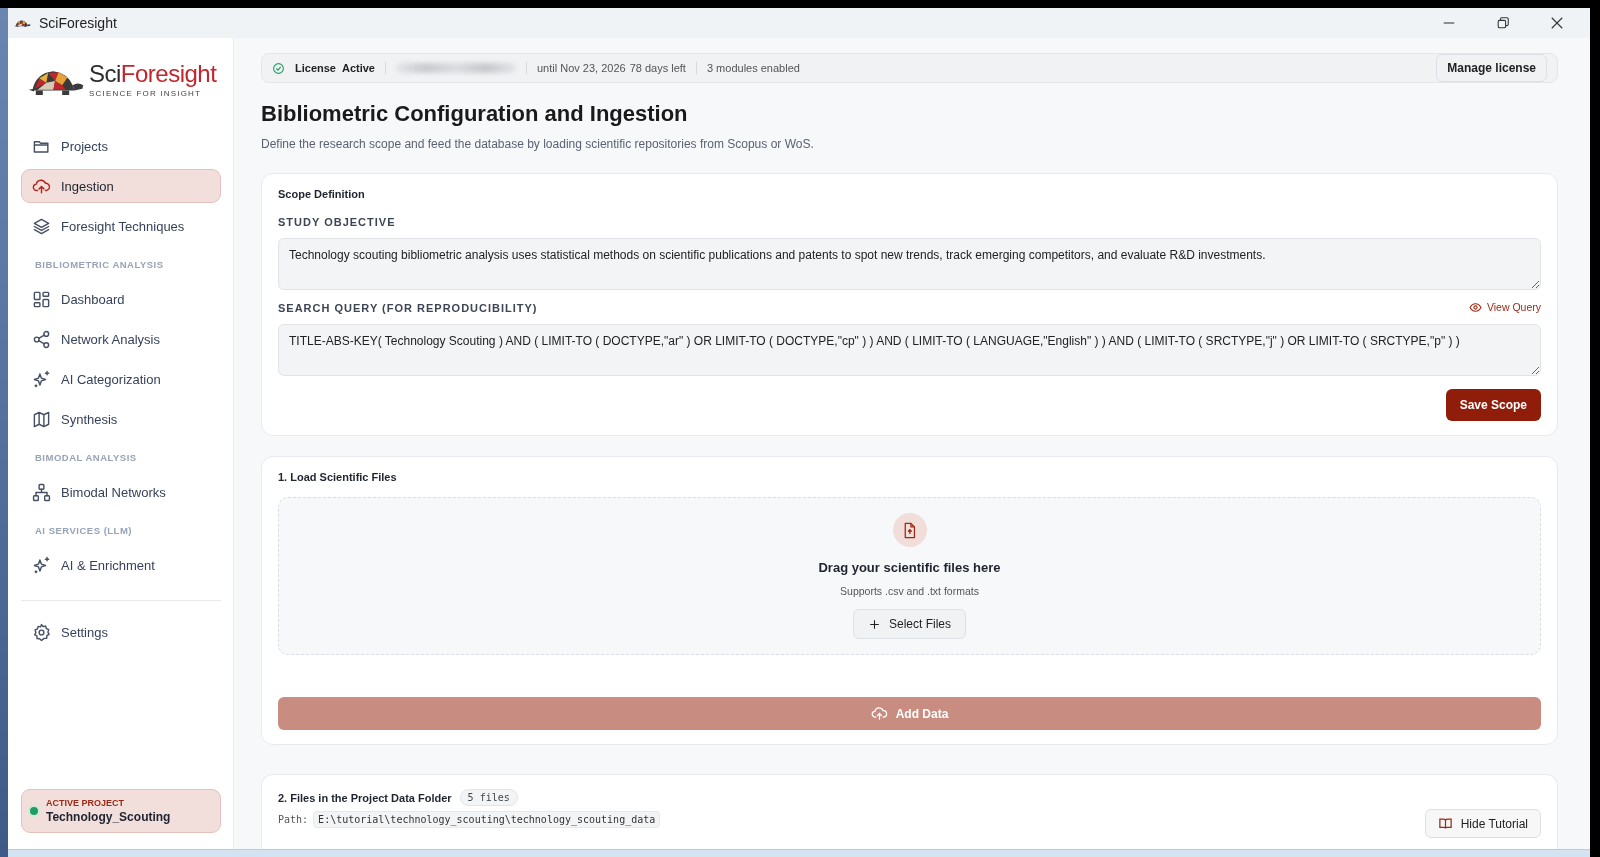 The width and height of the screenshot is (1600, 857). Describe the element at coordinates (909, 576) in the screenshot. I see `drop-zone: Drag your scientific files here Supports .csv and .txt formats Select Files` at that location.